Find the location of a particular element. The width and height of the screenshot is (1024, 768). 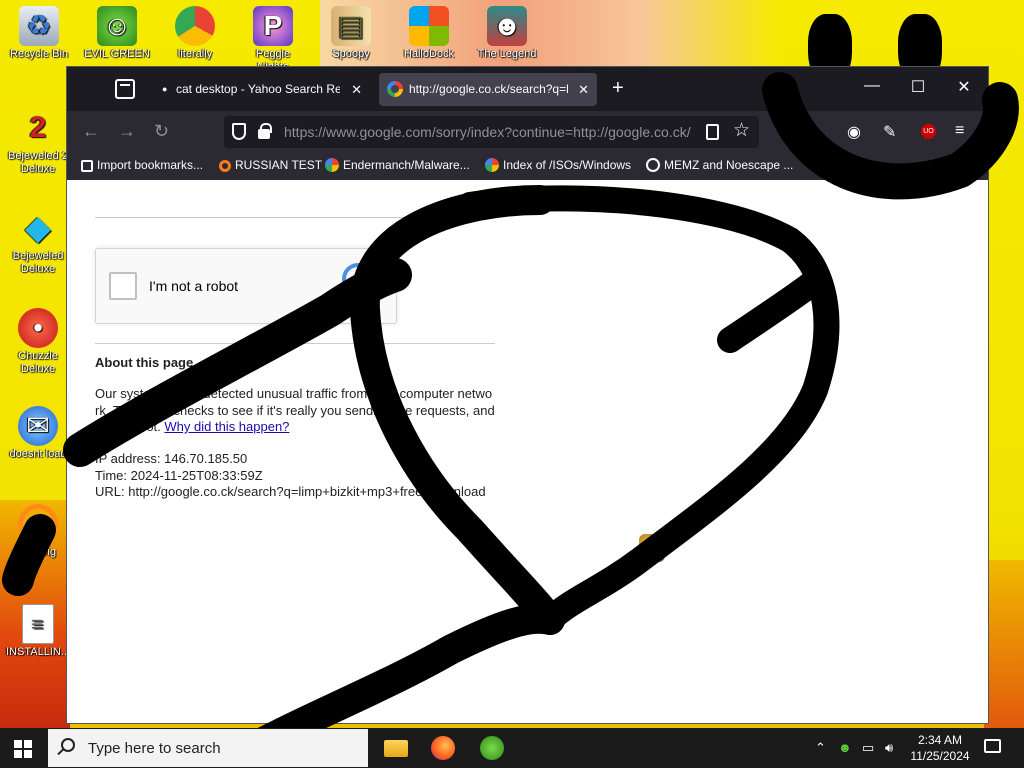

bookmark-russian-test: RUSSIAN TEST is located at coordinates (270, 165).